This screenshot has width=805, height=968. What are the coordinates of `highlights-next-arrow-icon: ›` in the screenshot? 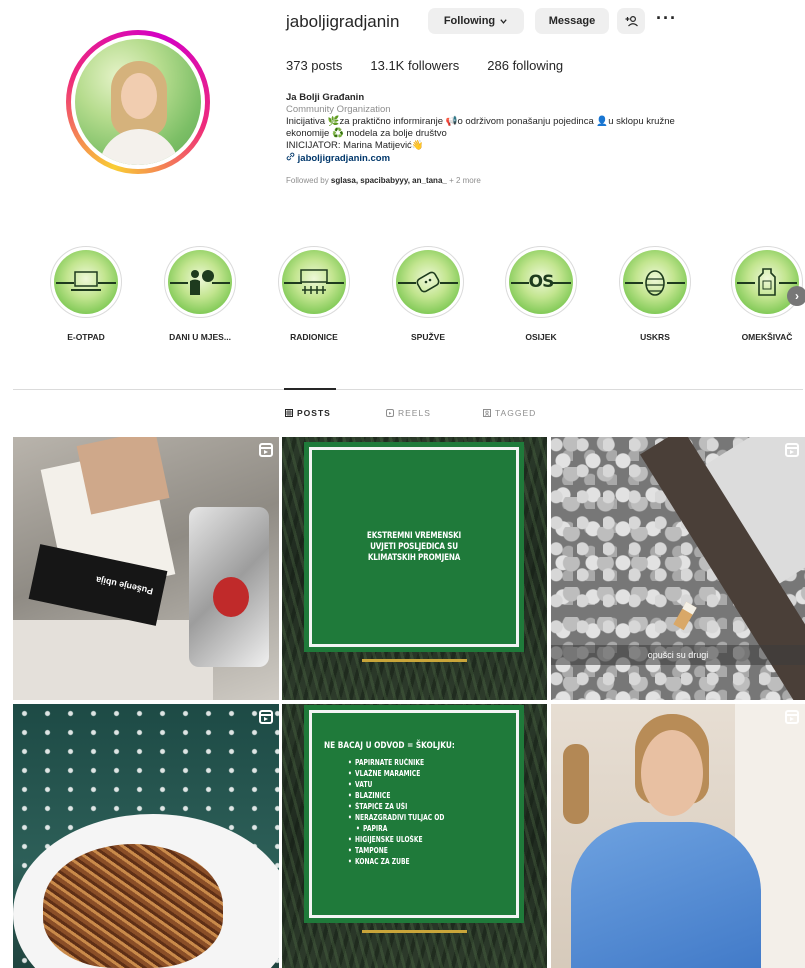 It's located at (796, 296).